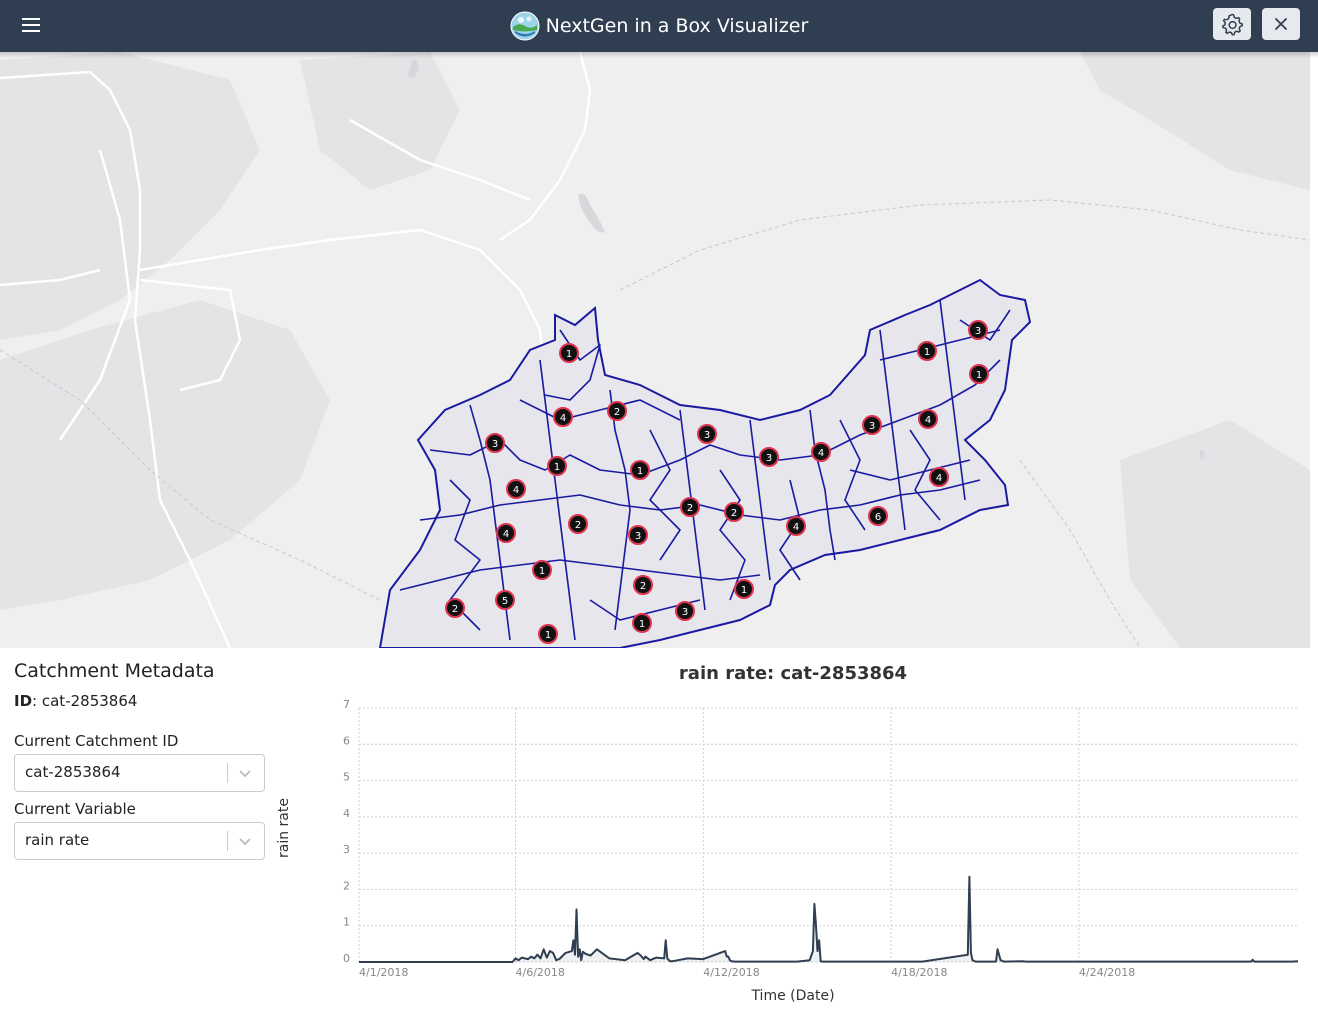 Image resolution: width=1318 pixels, height=1032 pixels. I want to click on y-tick-label: 6, so click(346, 740).